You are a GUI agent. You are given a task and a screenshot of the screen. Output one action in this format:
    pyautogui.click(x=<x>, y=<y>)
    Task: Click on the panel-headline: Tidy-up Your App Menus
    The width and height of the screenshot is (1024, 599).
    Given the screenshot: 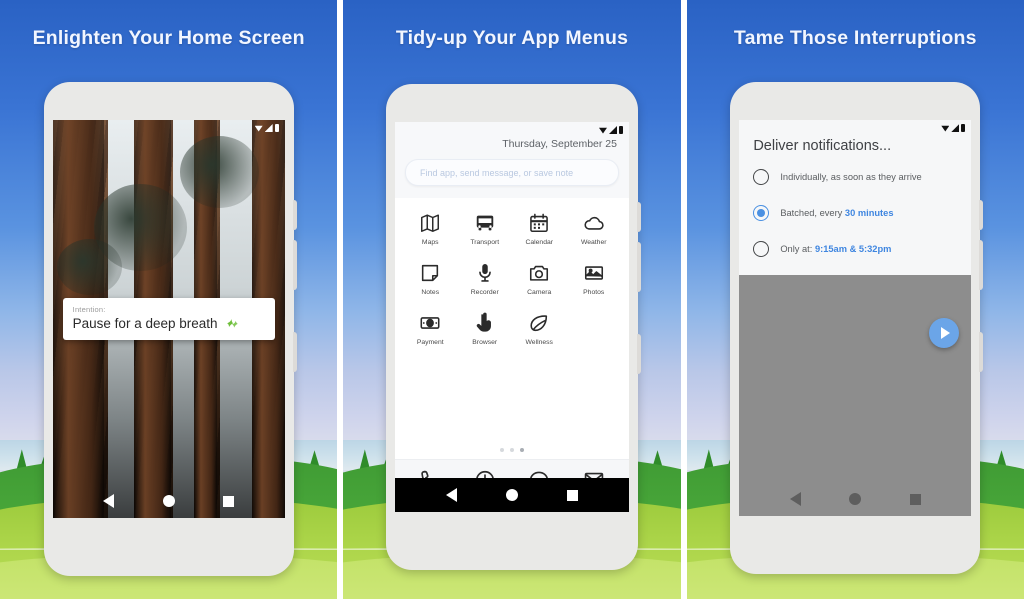 What is the action you would take?
    pyautogui.click(x=512, y=38)
    